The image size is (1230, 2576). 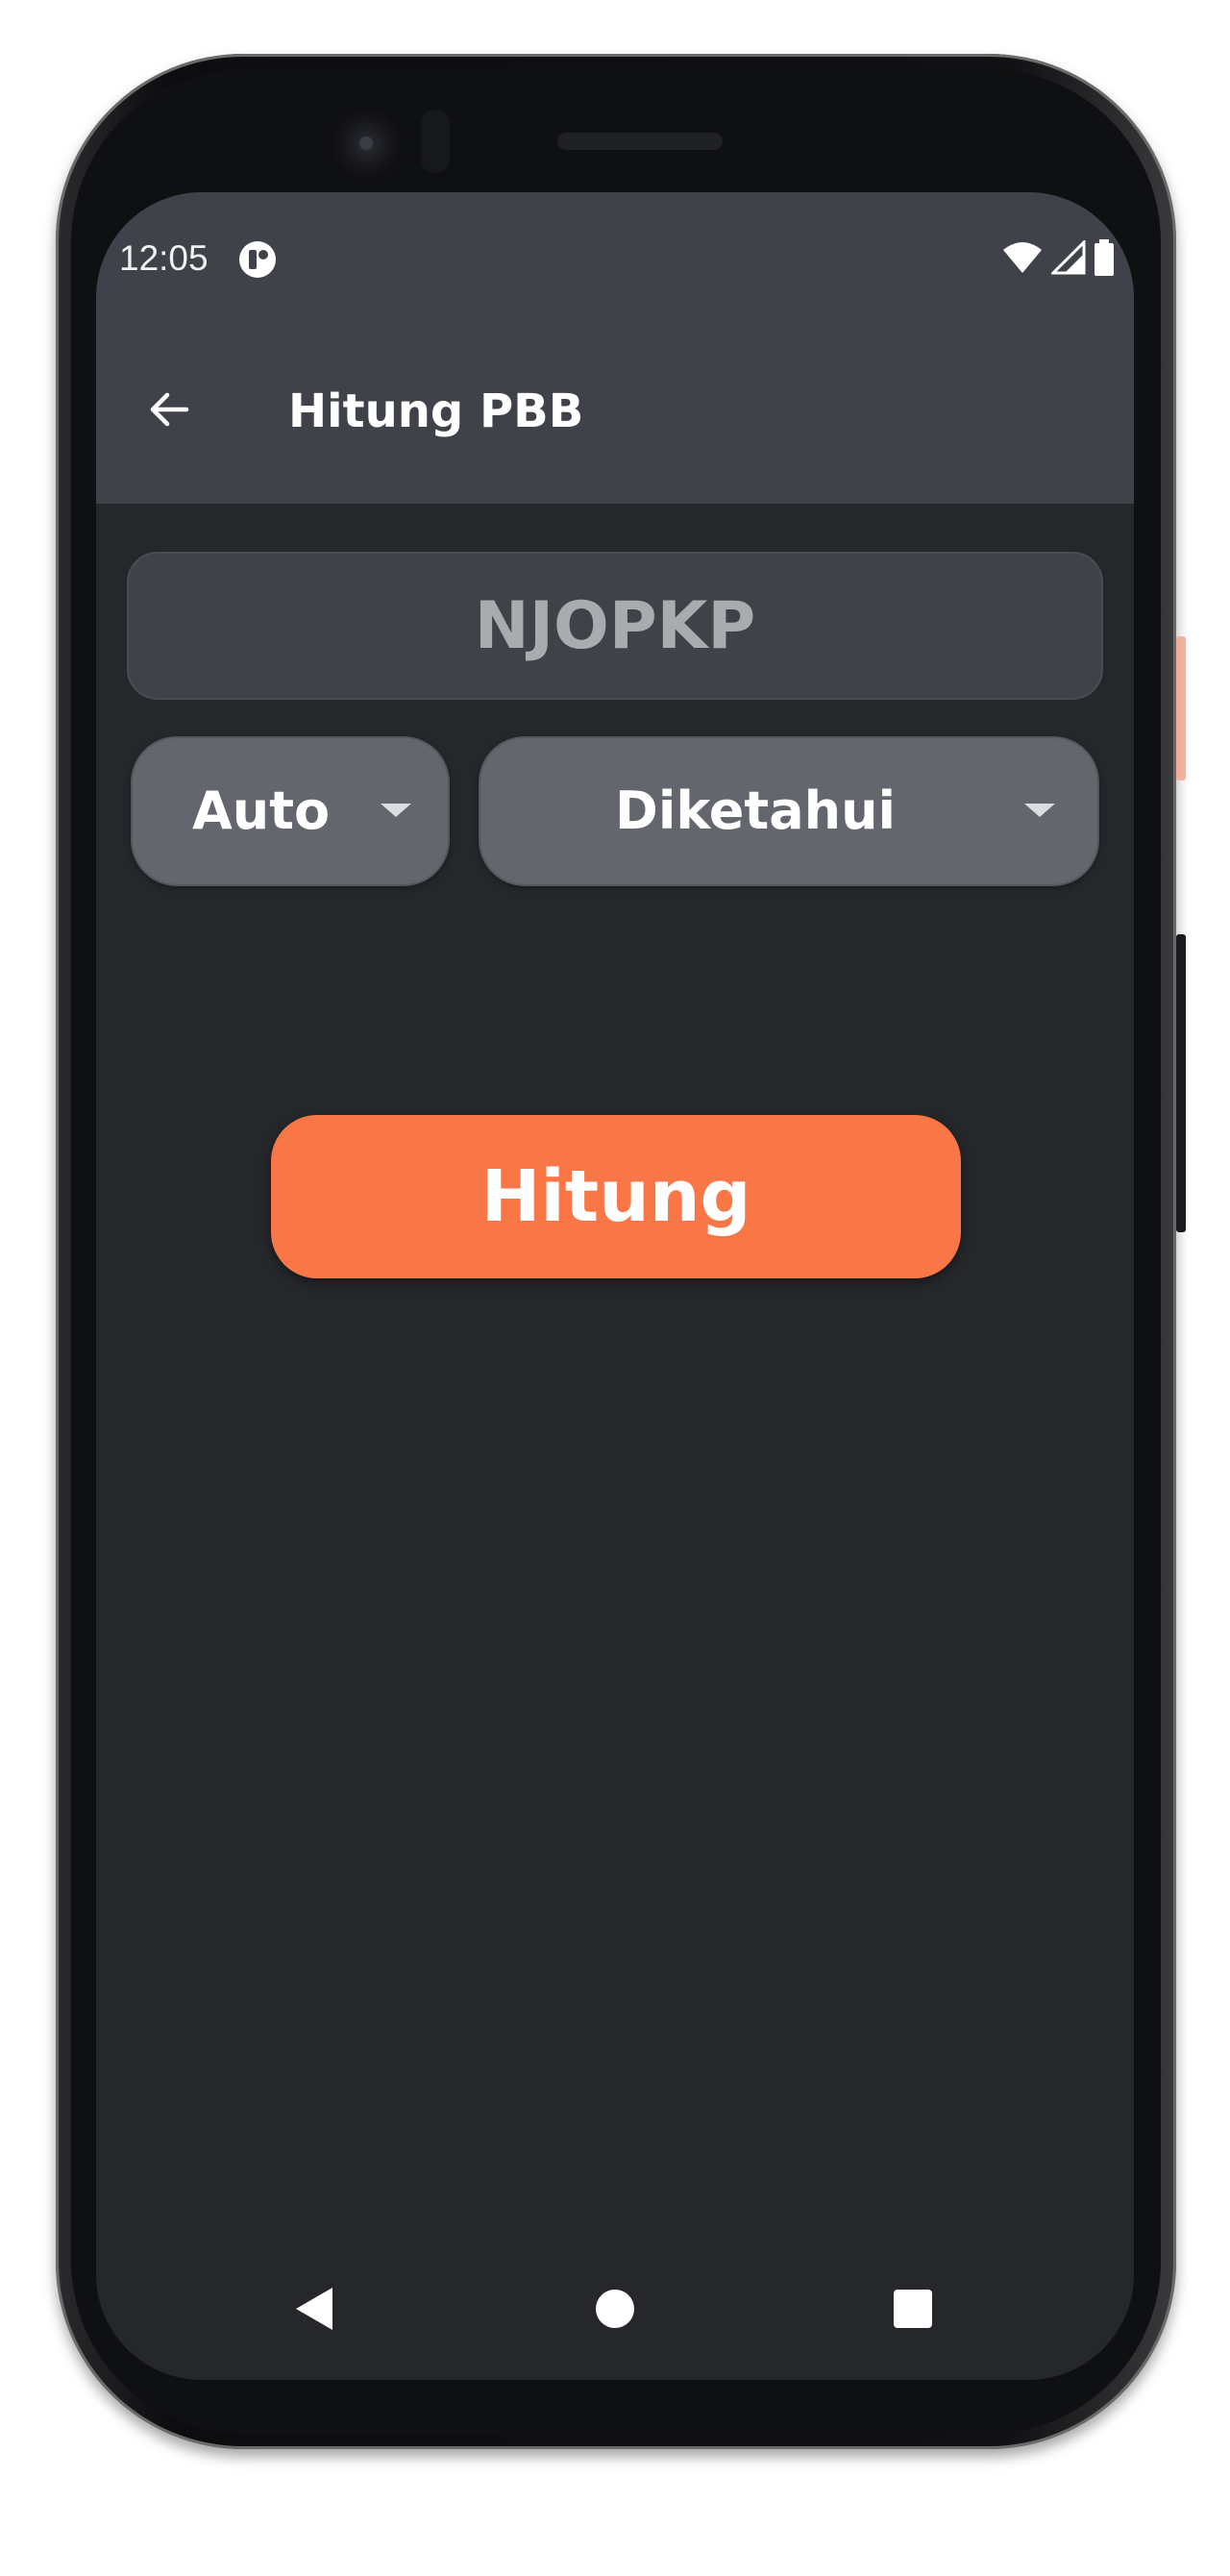 I want to click on nav-back-icon, so click(x=313, y=2311).